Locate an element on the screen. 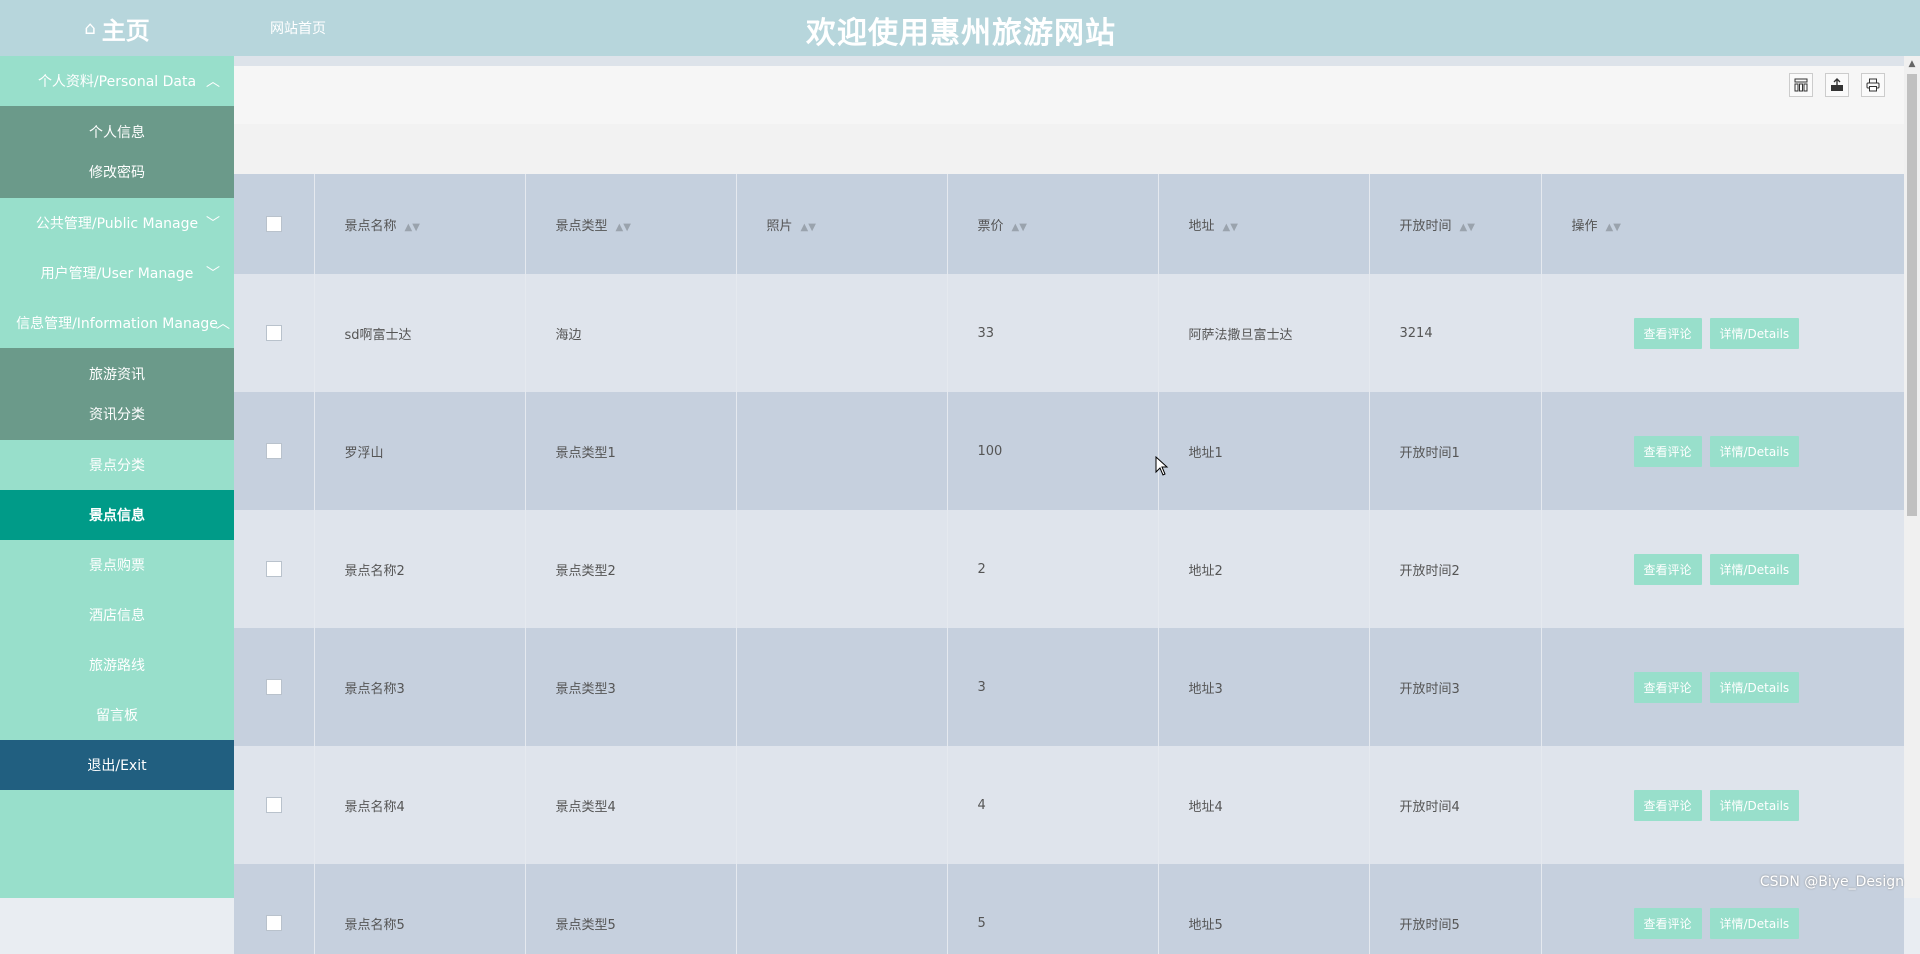 The width and height of the screenshot is (1920, 954). home-button: ⌂ 主页 is located at coordinates (117, 28).